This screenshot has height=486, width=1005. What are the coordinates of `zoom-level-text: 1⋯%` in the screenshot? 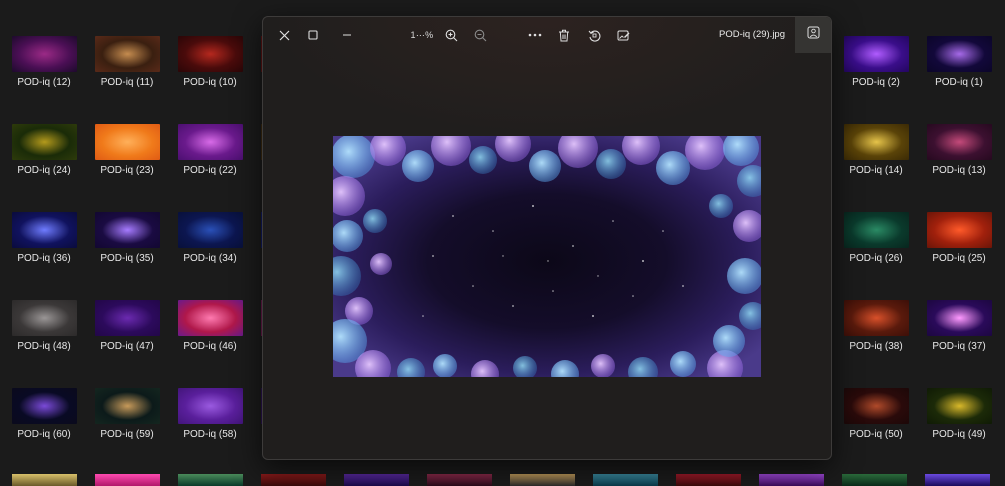 It's located at (422, 34).